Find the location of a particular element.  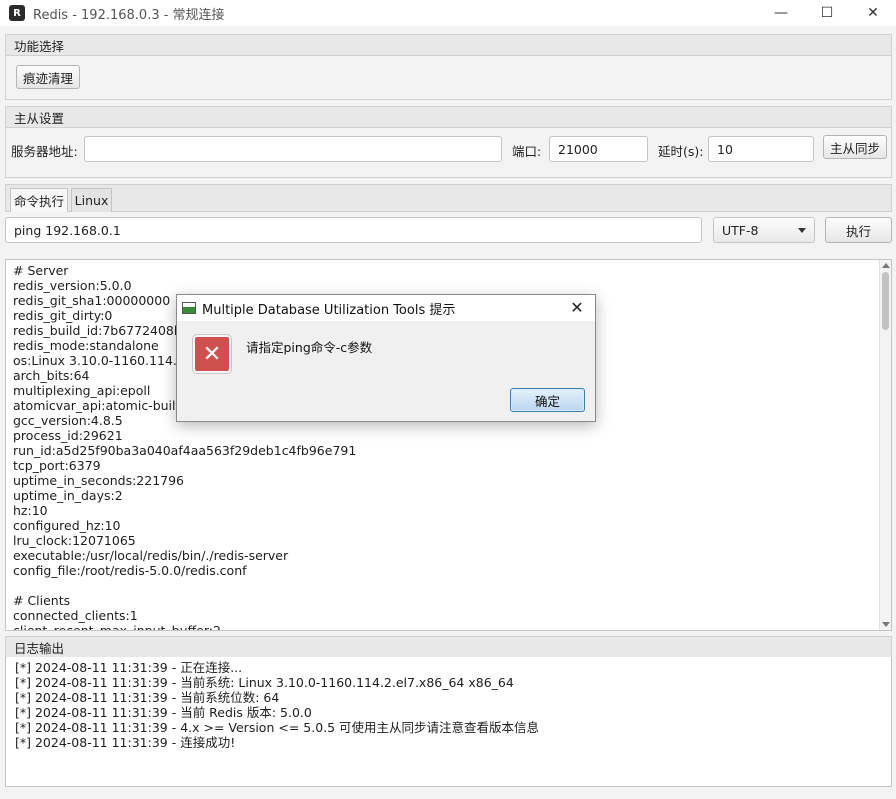

encoding-select-value: UTF-8 is located at coordinates (740, 230).